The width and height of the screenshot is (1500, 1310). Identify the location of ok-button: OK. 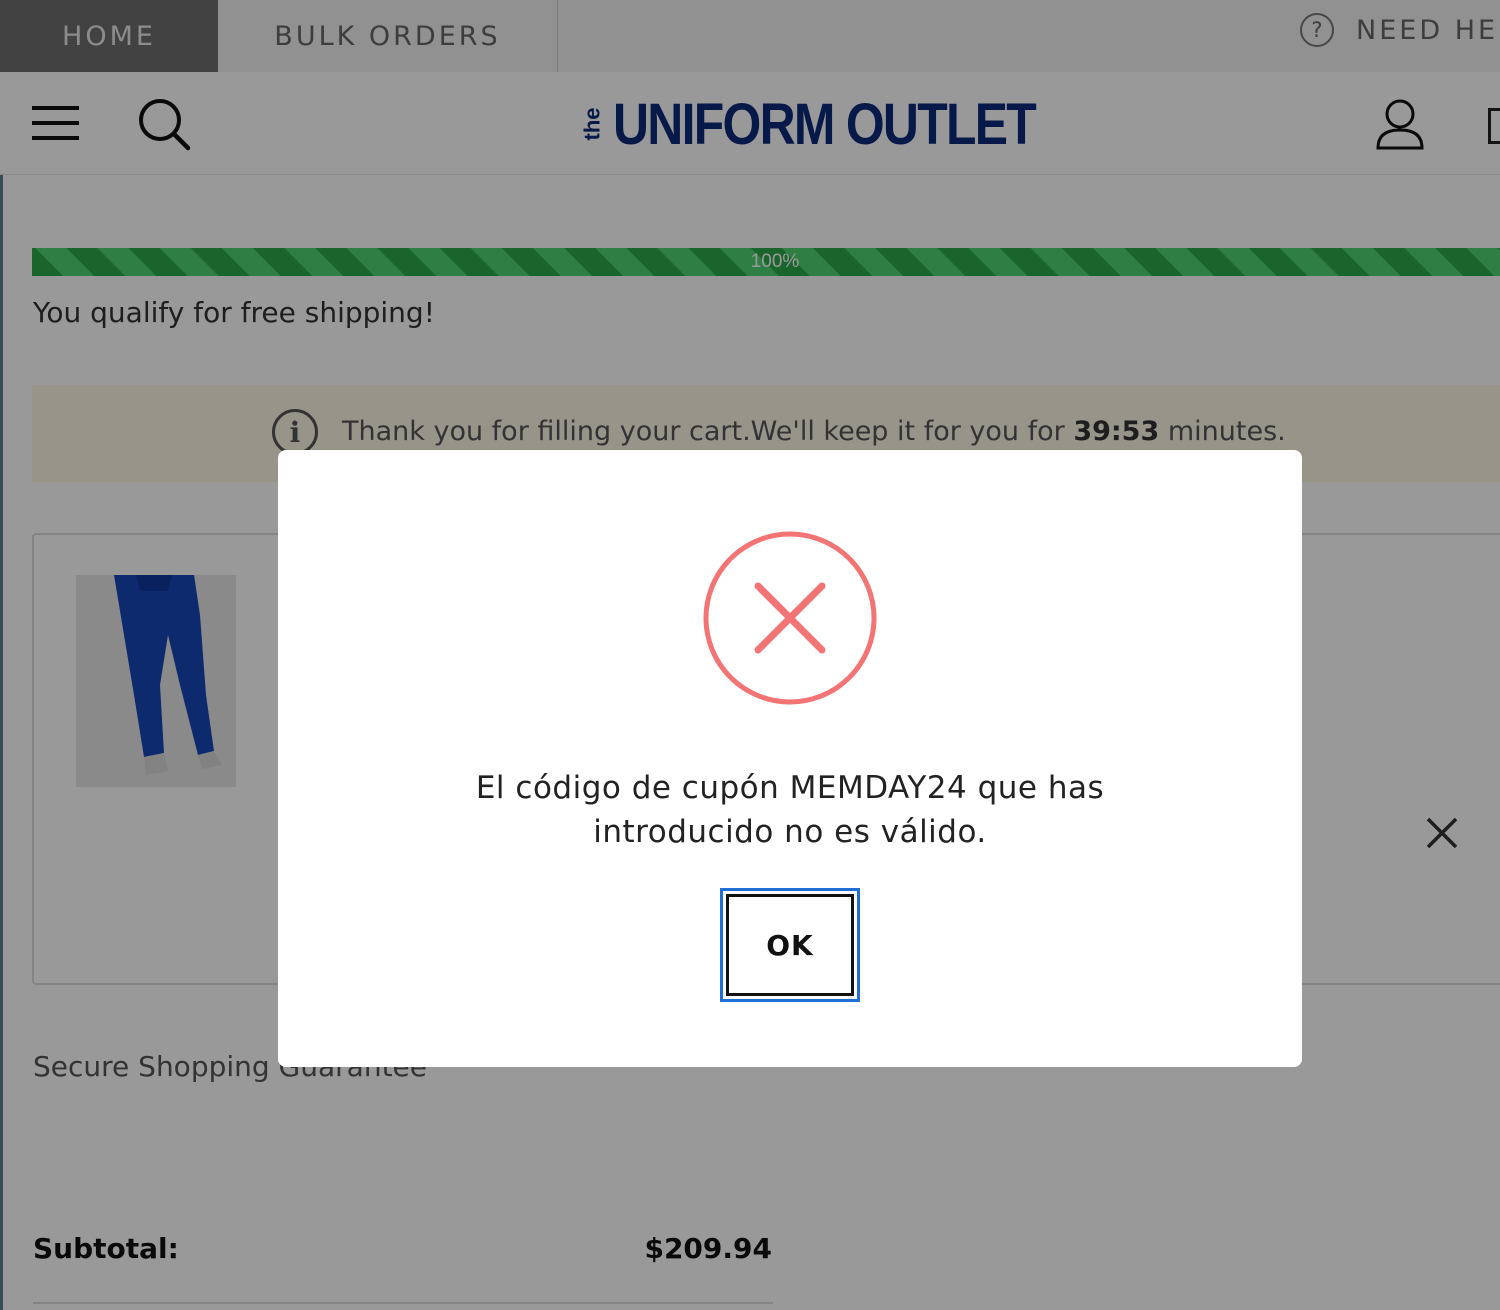
(790, 945).